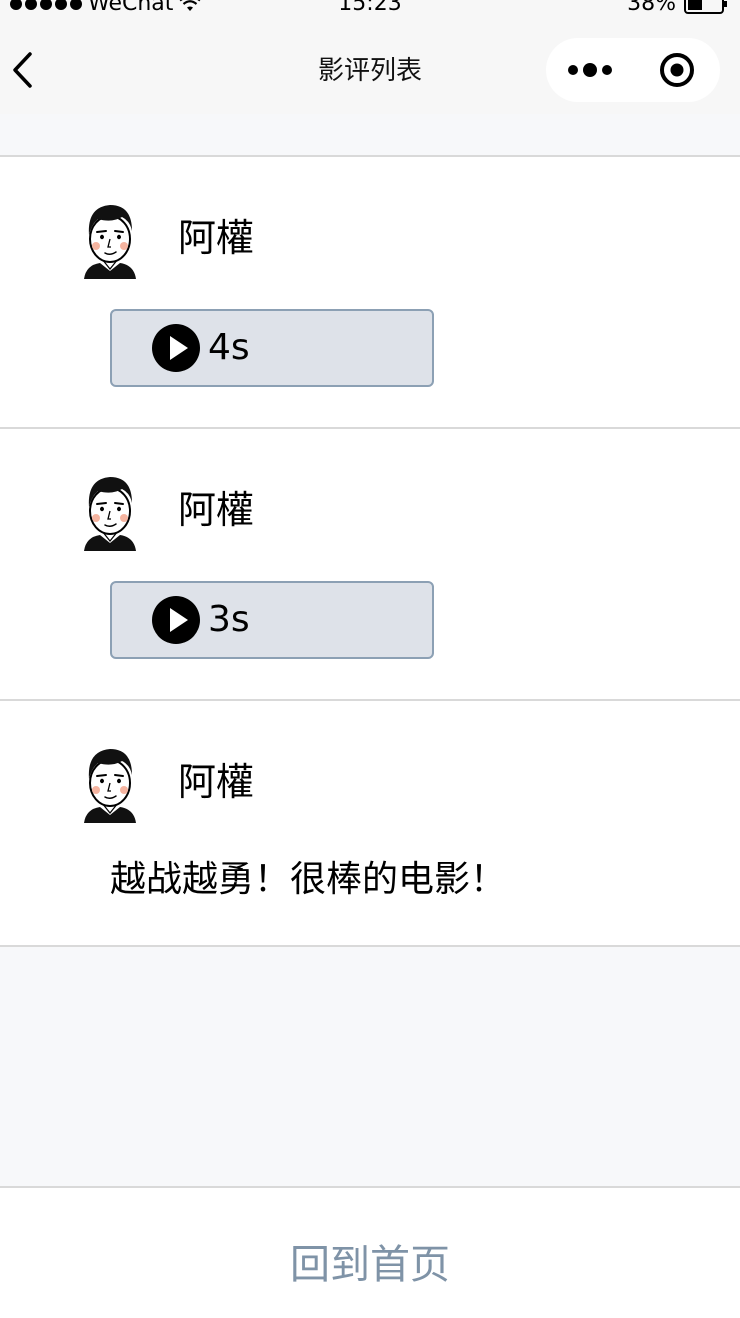 The height and width of the screenshot is (1318, 740). I want to click on target-icon, so click(676, 70).